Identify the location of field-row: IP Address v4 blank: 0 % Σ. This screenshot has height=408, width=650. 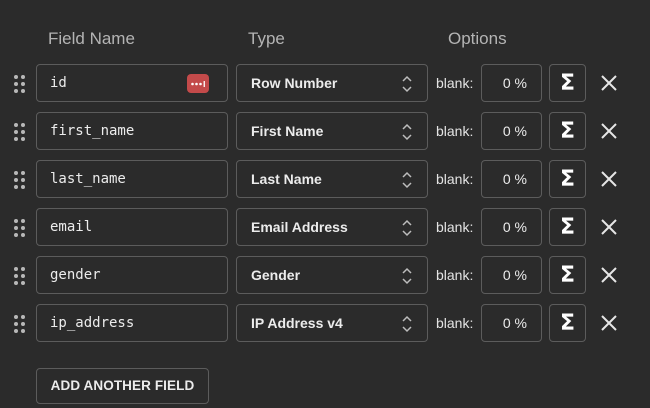
(325, 328).